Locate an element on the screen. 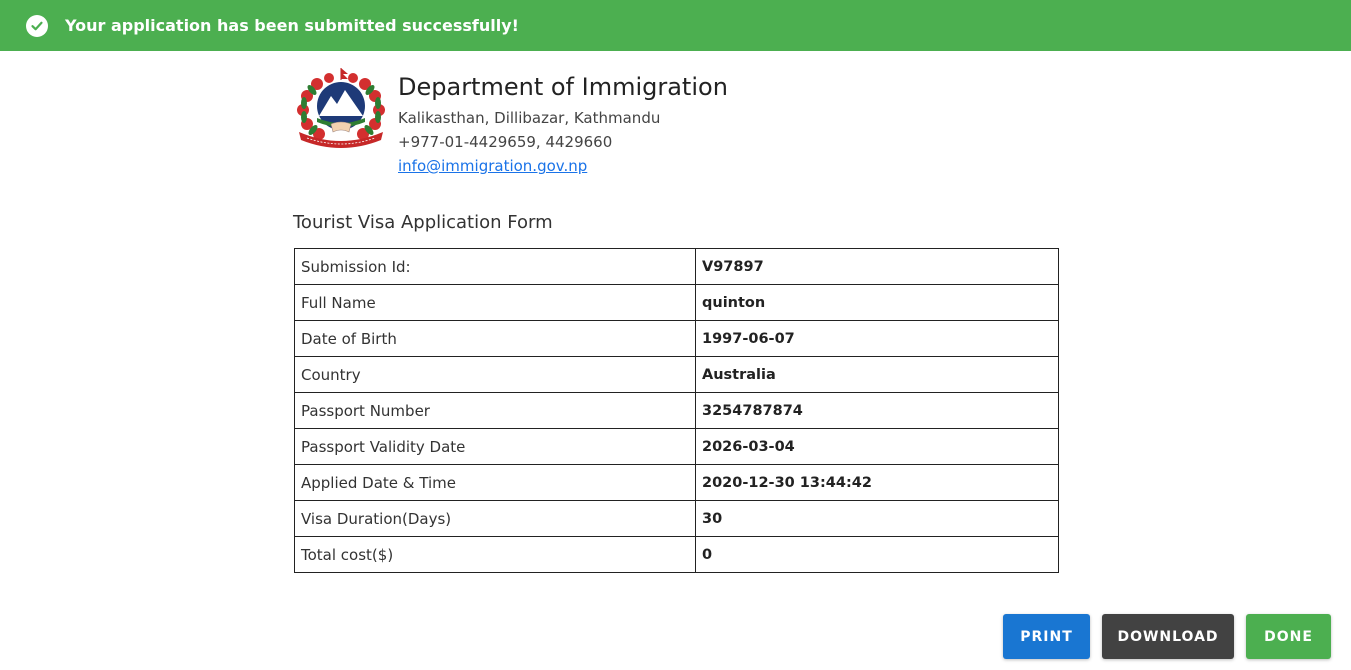 This screenshot has width=1351, height=670. table-row: Total cost($) 0 is located at coordinates (676, 554).